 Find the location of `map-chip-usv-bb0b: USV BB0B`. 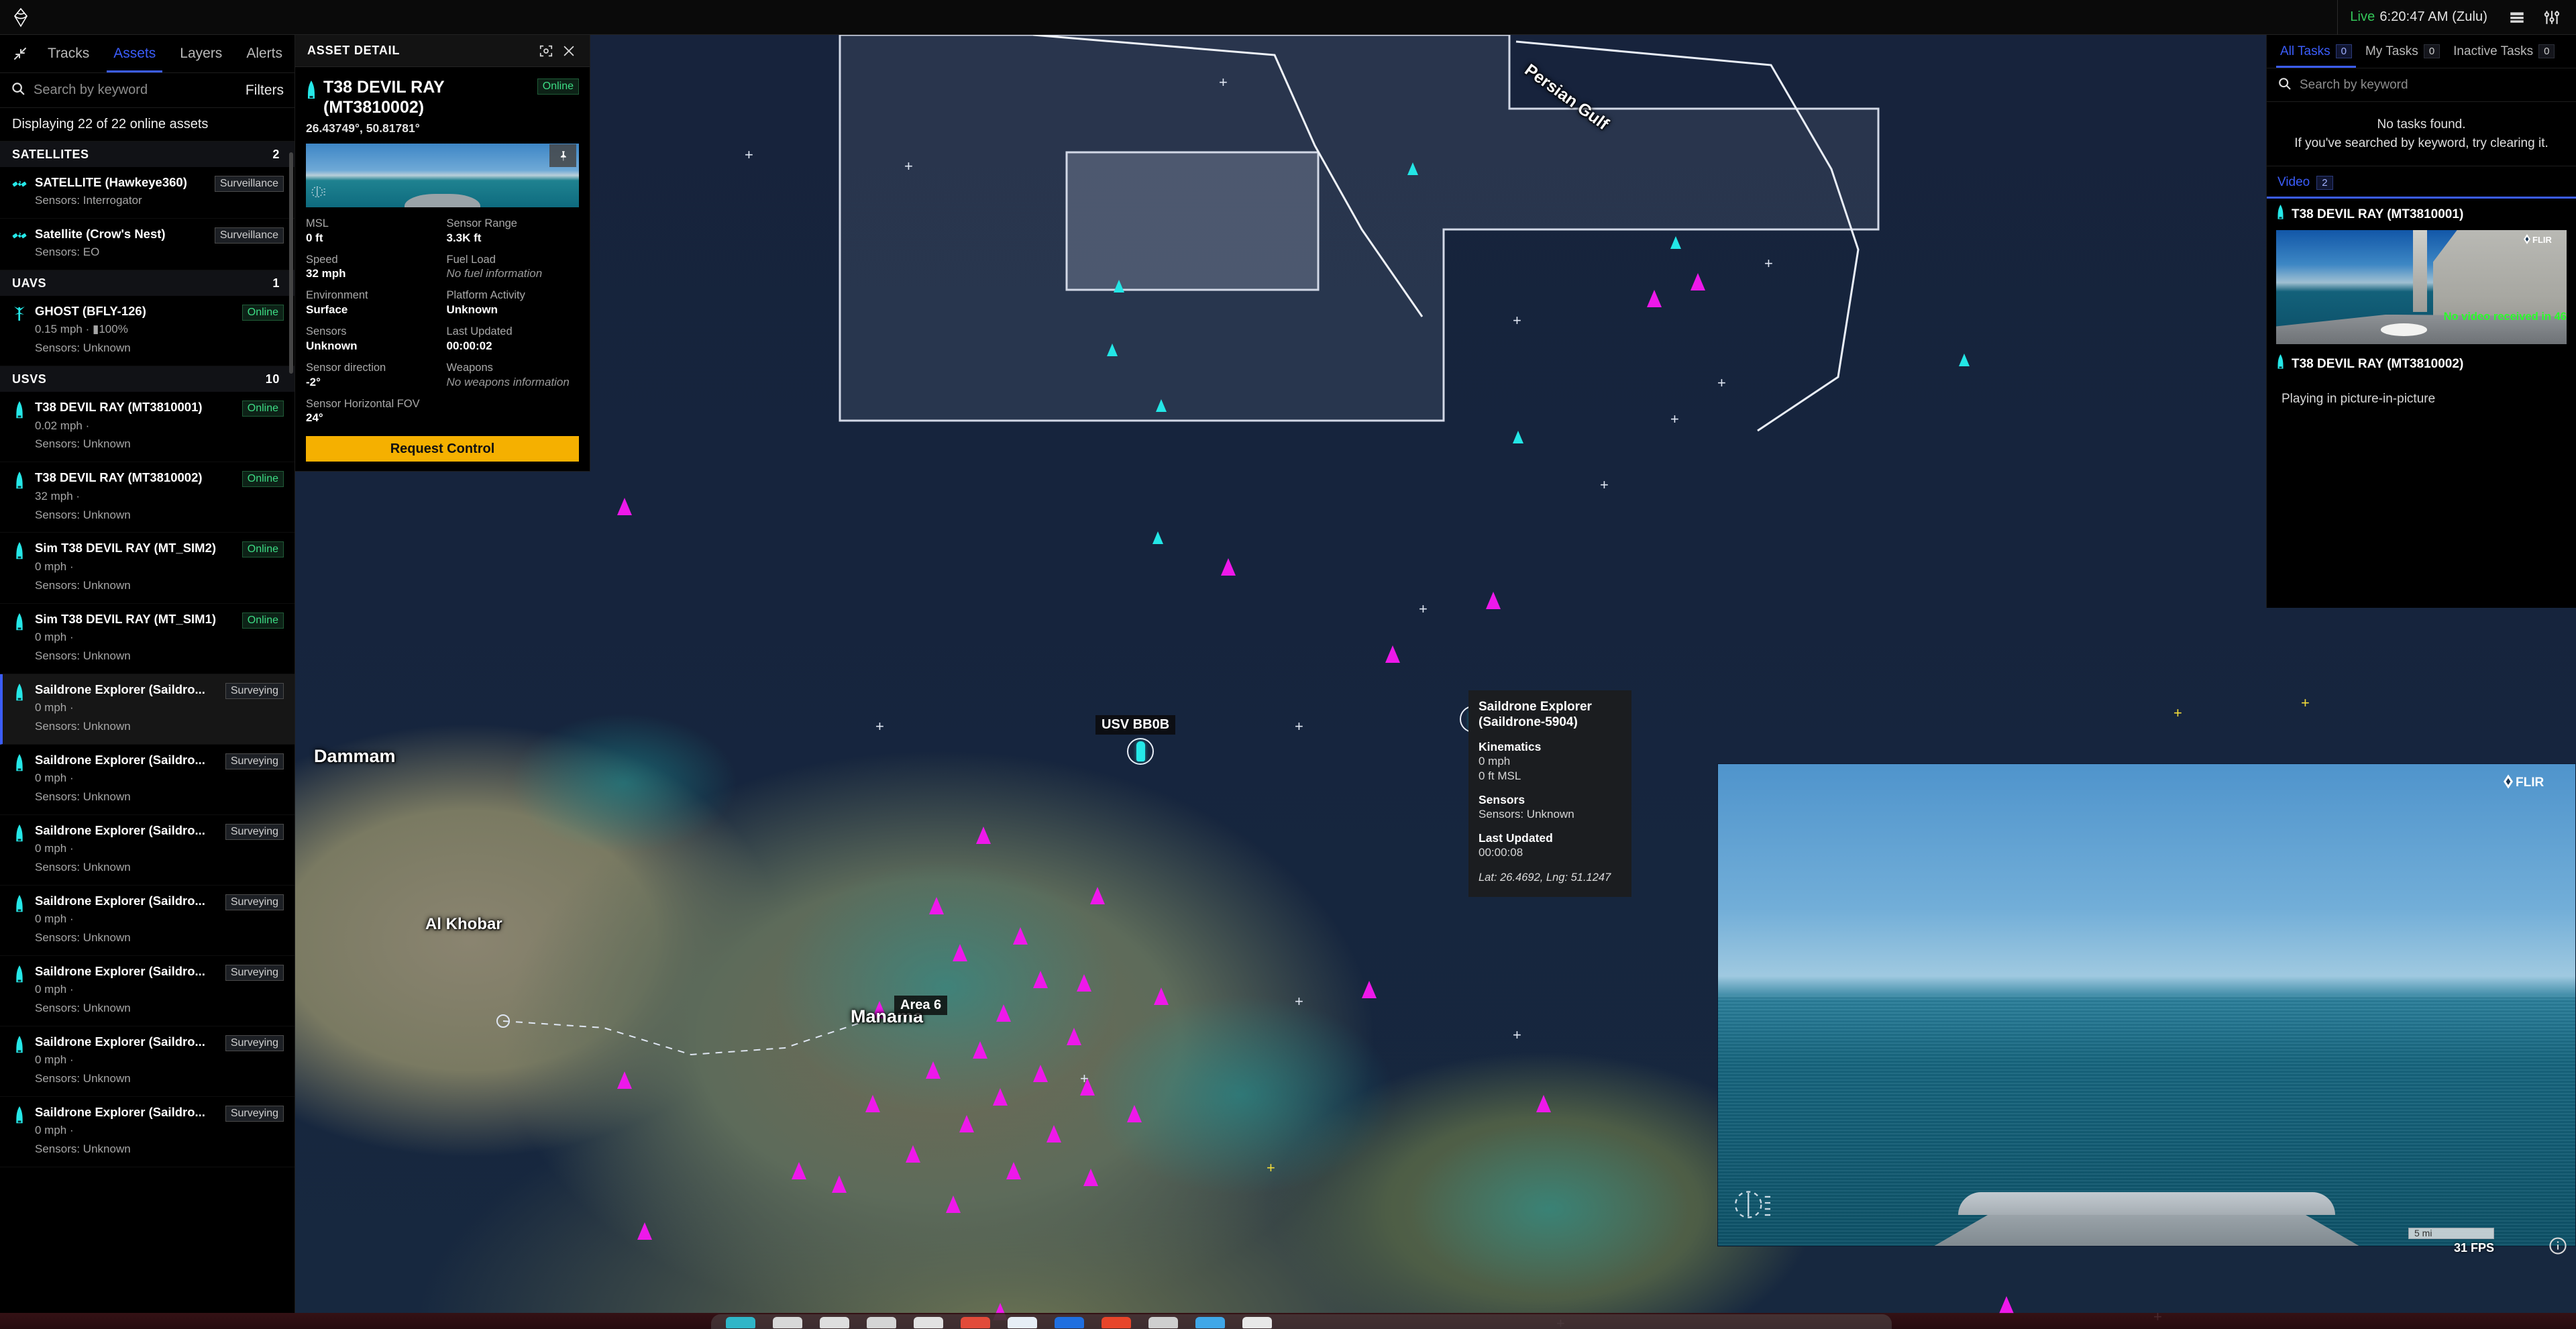

map-chip-usv-bb0b: USV BB0B is located at coordinates (1135, 725).